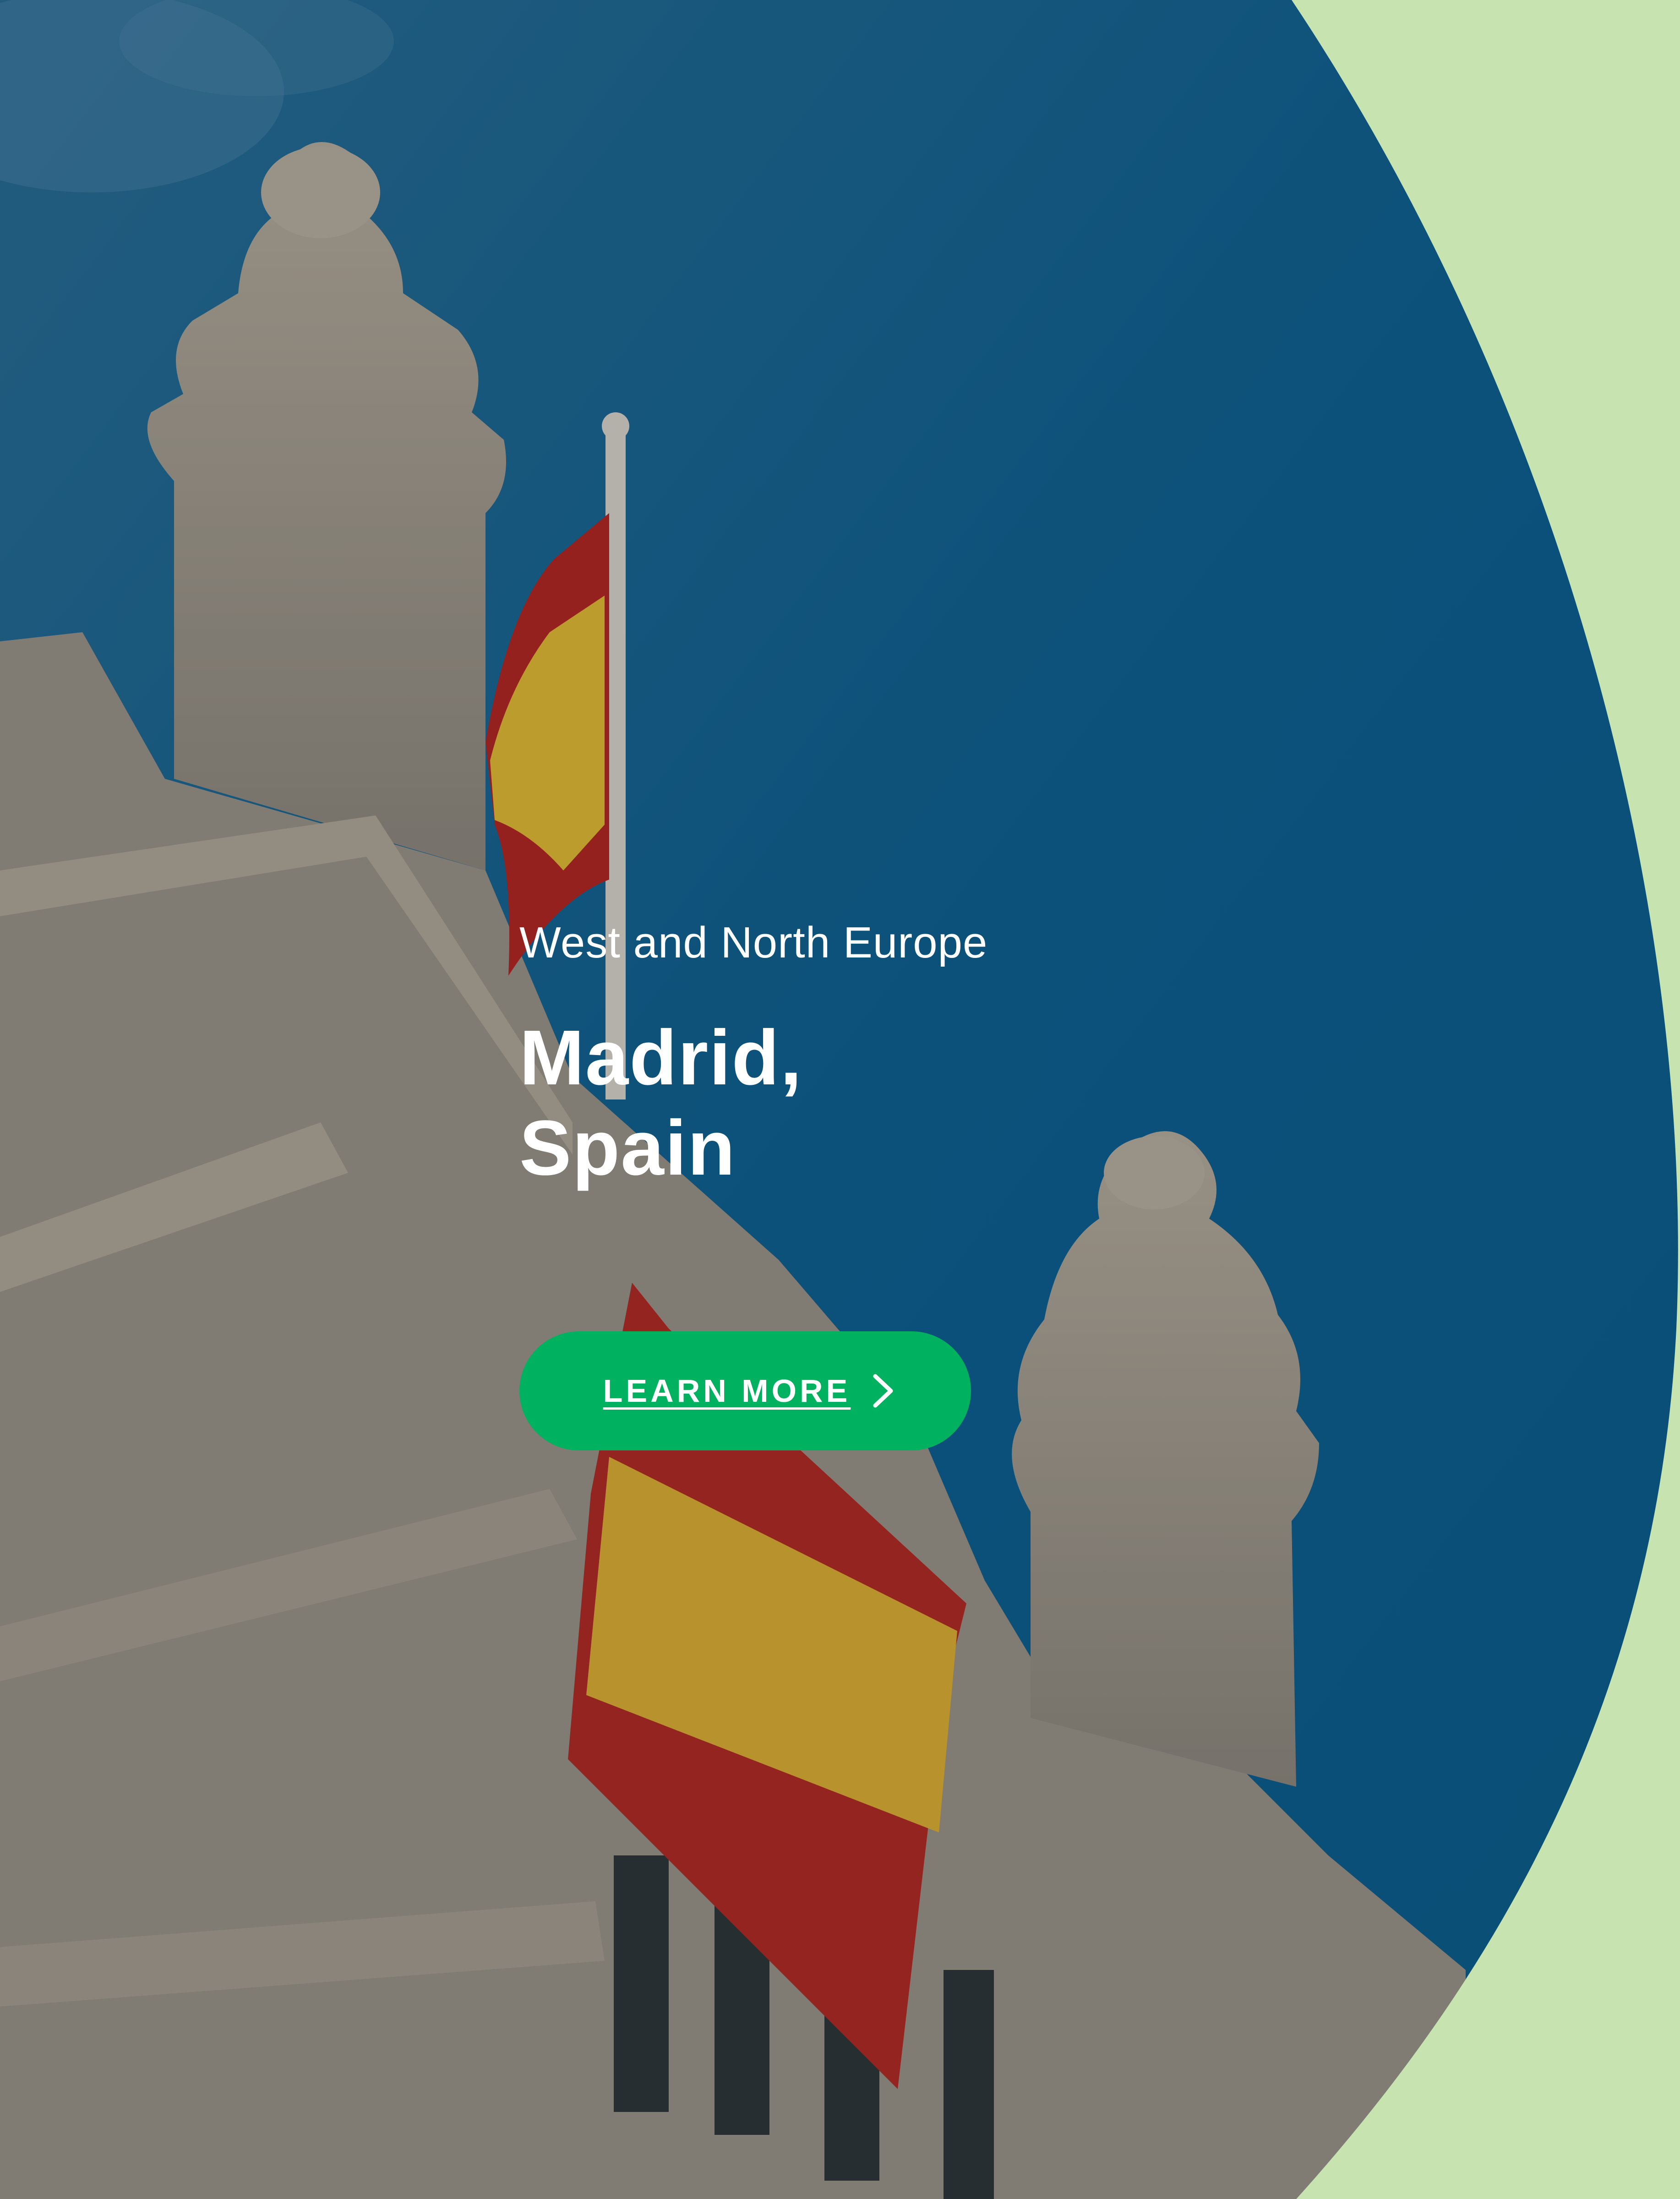 This screenshot has height=2199, width=1680. Describe the element at coordinates (862, 1103) in the screenshot. I see `city-title: Madrid, Spain` at that location.